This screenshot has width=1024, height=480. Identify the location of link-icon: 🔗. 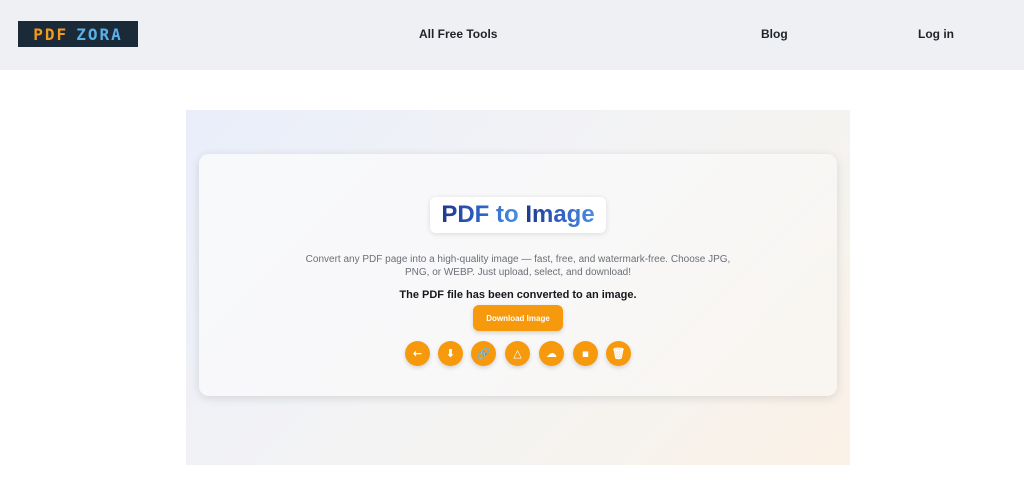
(483, 353).